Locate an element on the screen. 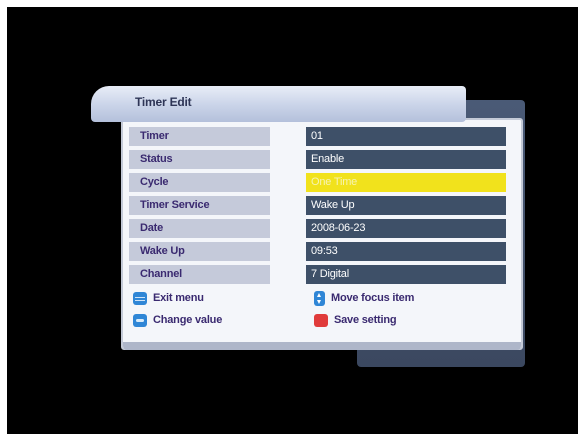 The width and height of the screenshot is (585, 441). row-label: Cycle is located at coordinates (199, 182).